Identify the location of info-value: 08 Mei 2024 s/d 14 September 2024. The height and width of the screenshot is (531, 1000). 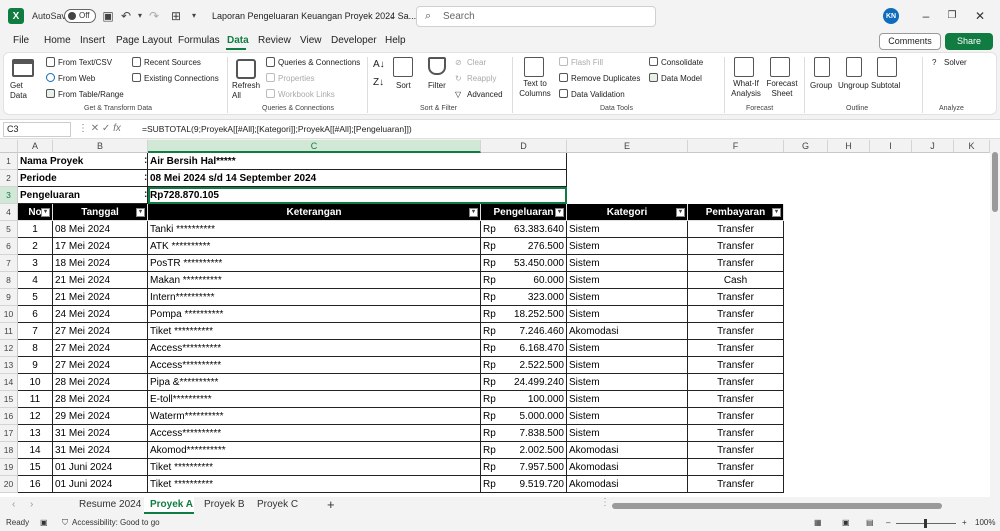
(357, 178).